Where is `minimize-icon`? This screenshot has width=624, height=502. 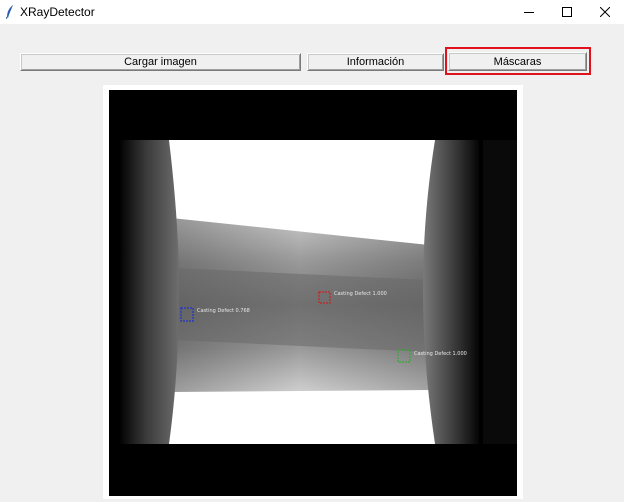
minimize-icon is located at coordinates (529, 12).